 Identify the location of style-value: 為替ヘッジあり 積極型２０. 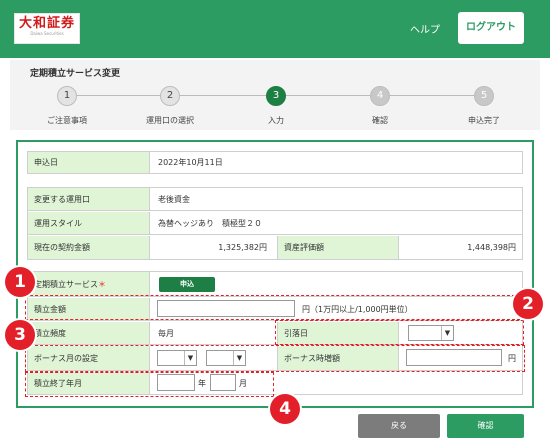
(210, 223).